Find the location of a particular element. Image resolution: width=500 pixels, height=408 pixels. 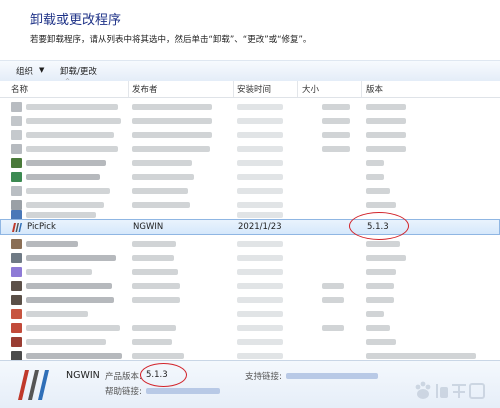

ngwin-logo is located at coordinates (33, 385).